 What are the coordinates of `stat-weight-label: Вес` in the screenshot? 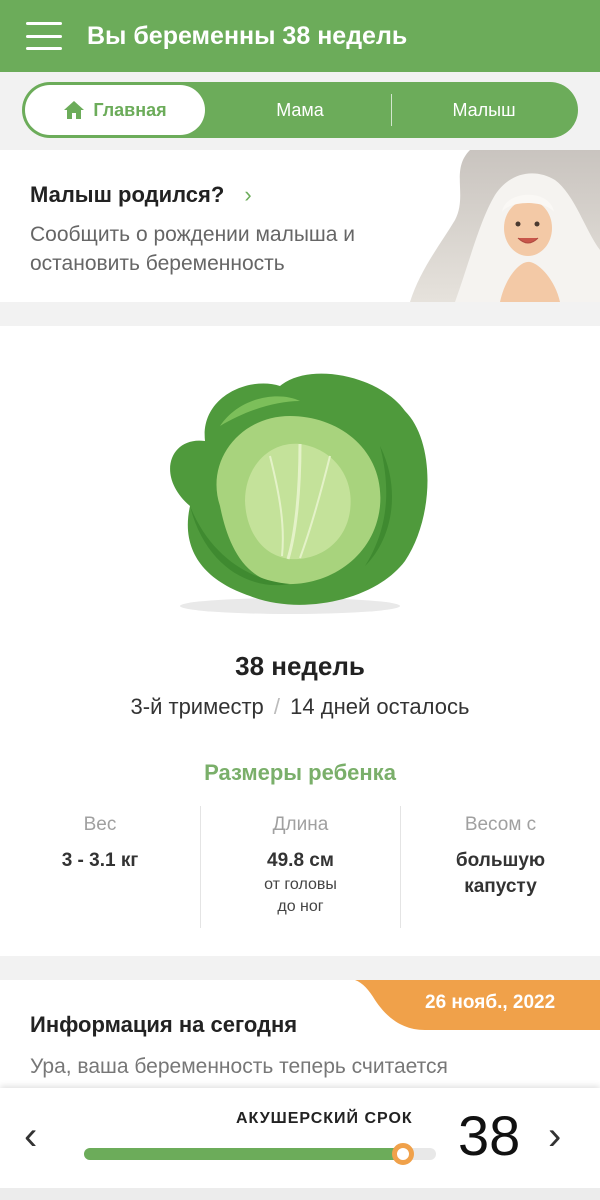 It's located at (100, 824).